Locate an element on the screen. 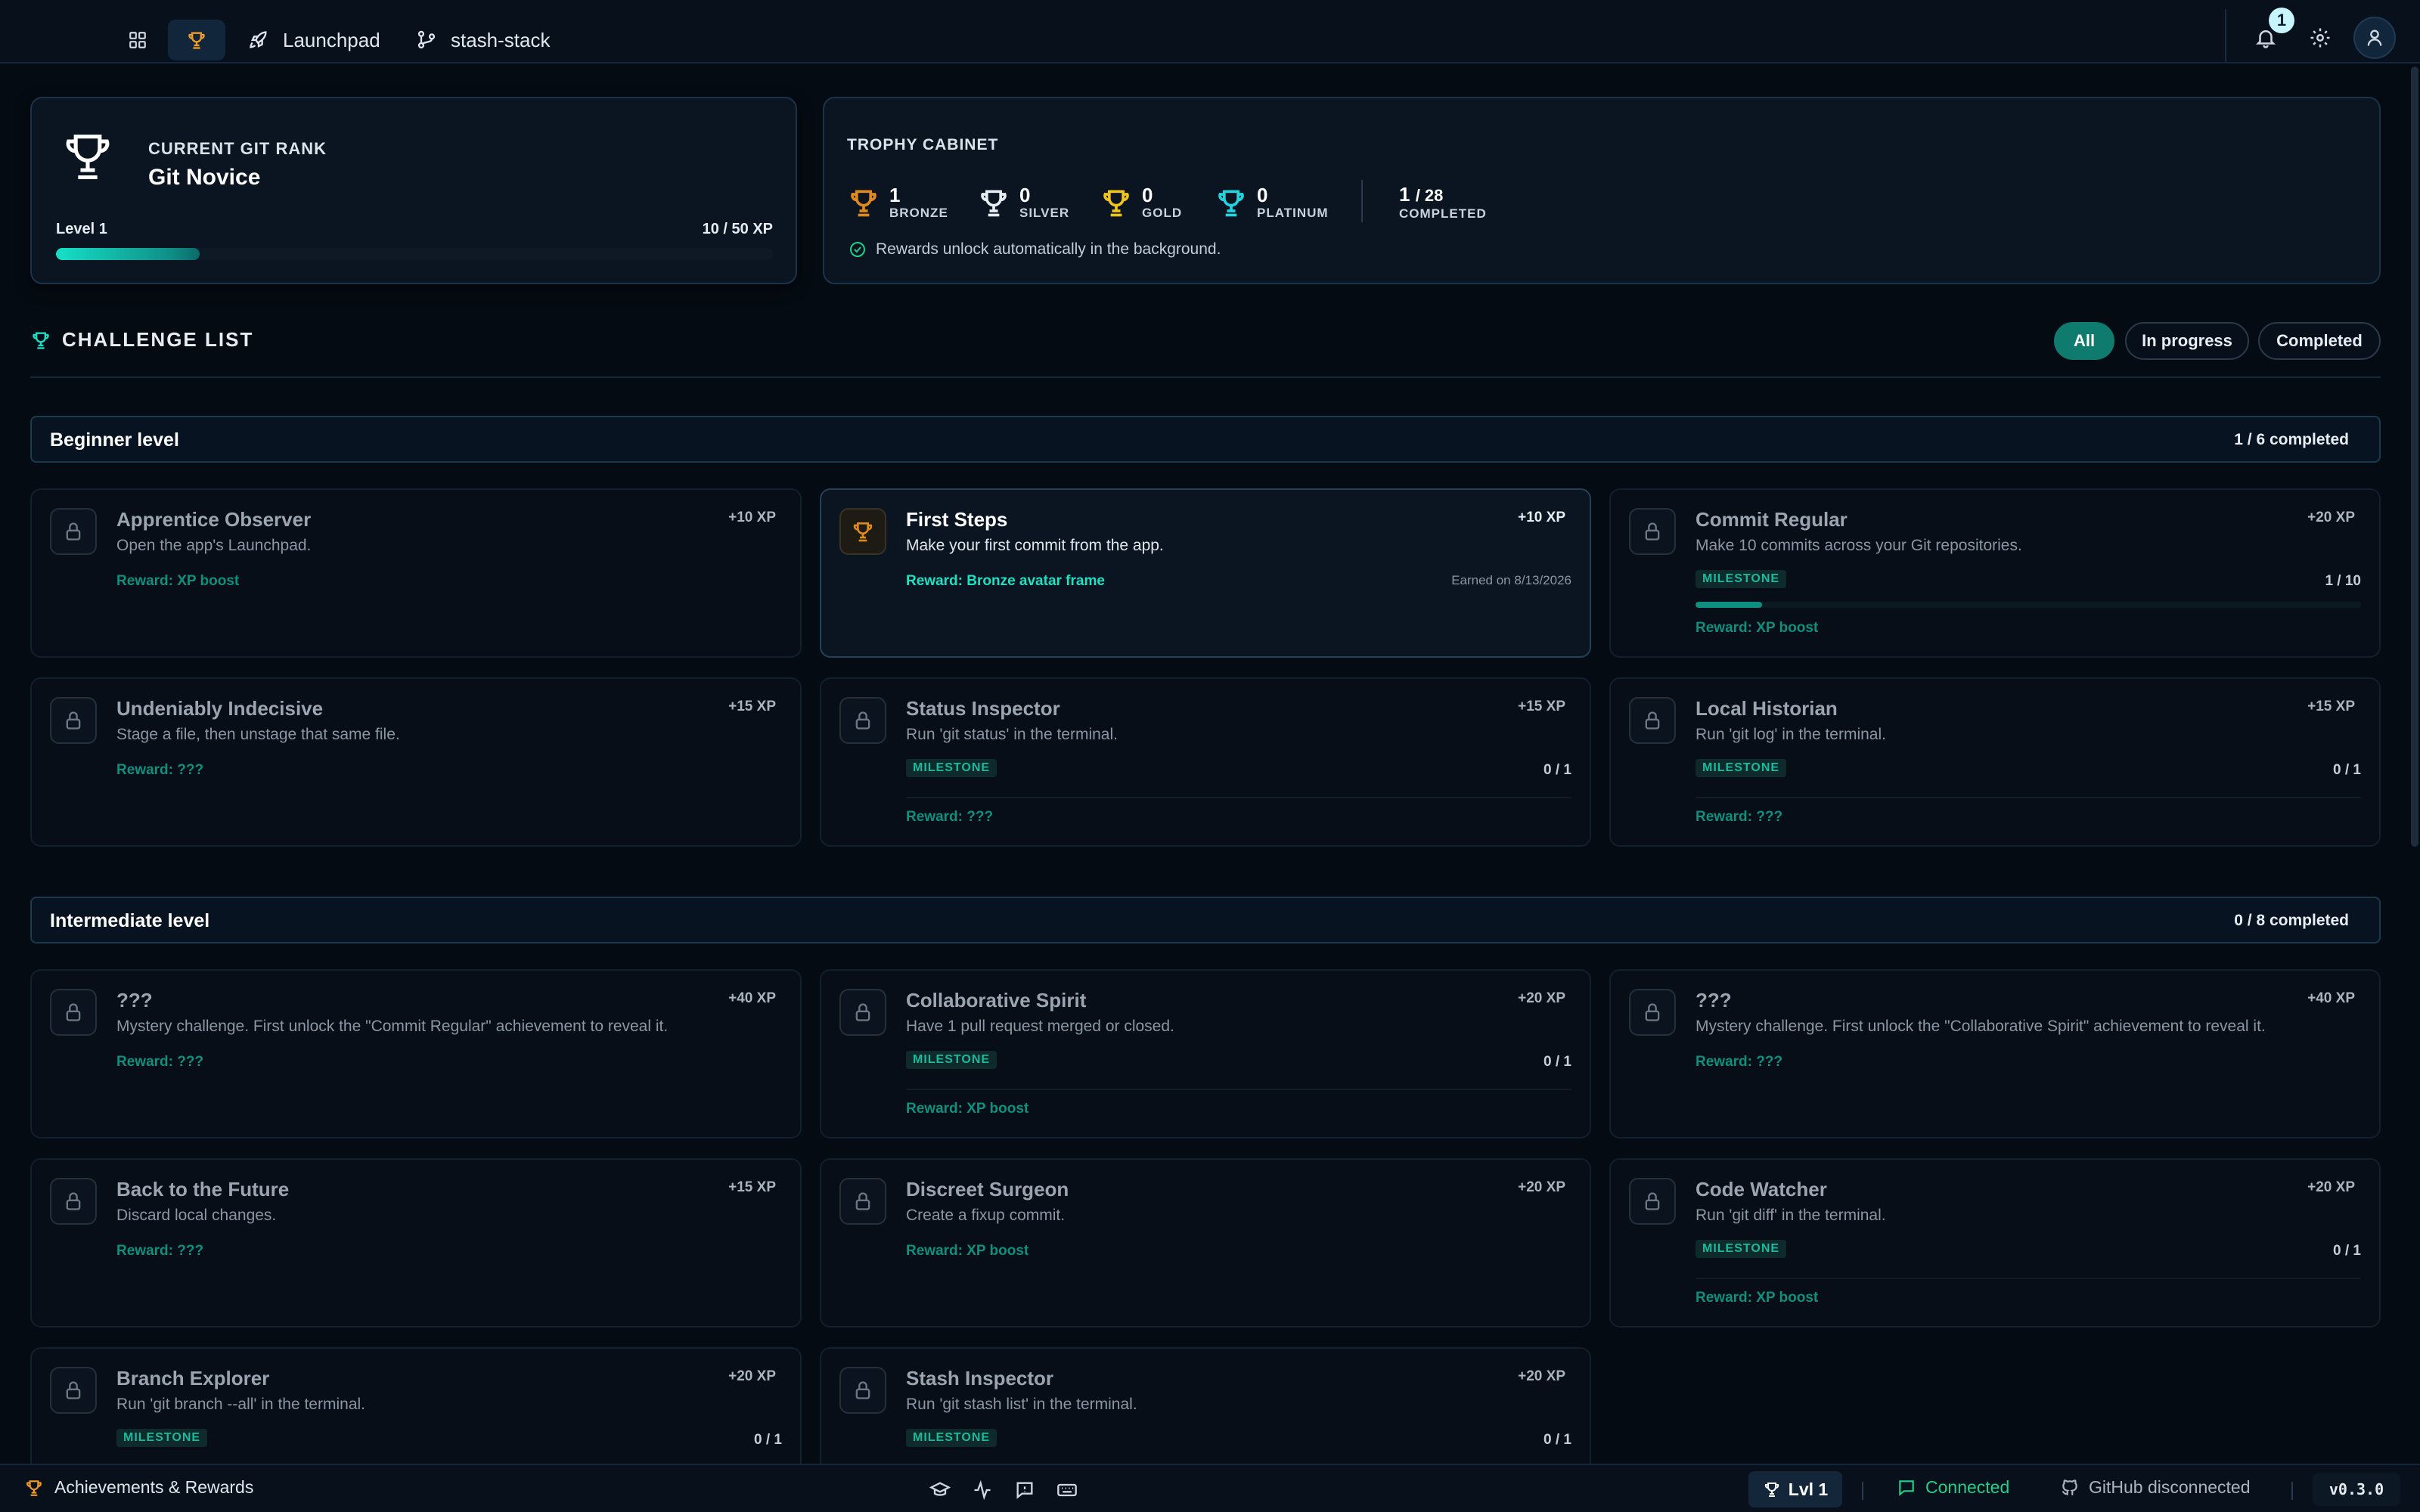 This screenshot has width=2420, height=1512. gold-trophy-count: 0 GOLD is located at coordinates (1141, 203).